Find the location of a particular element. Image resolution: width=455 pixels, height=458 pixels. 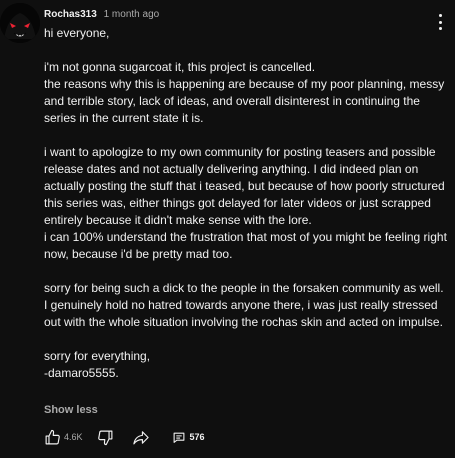

show-less-button: Show less is located at coordinates (71, 410).